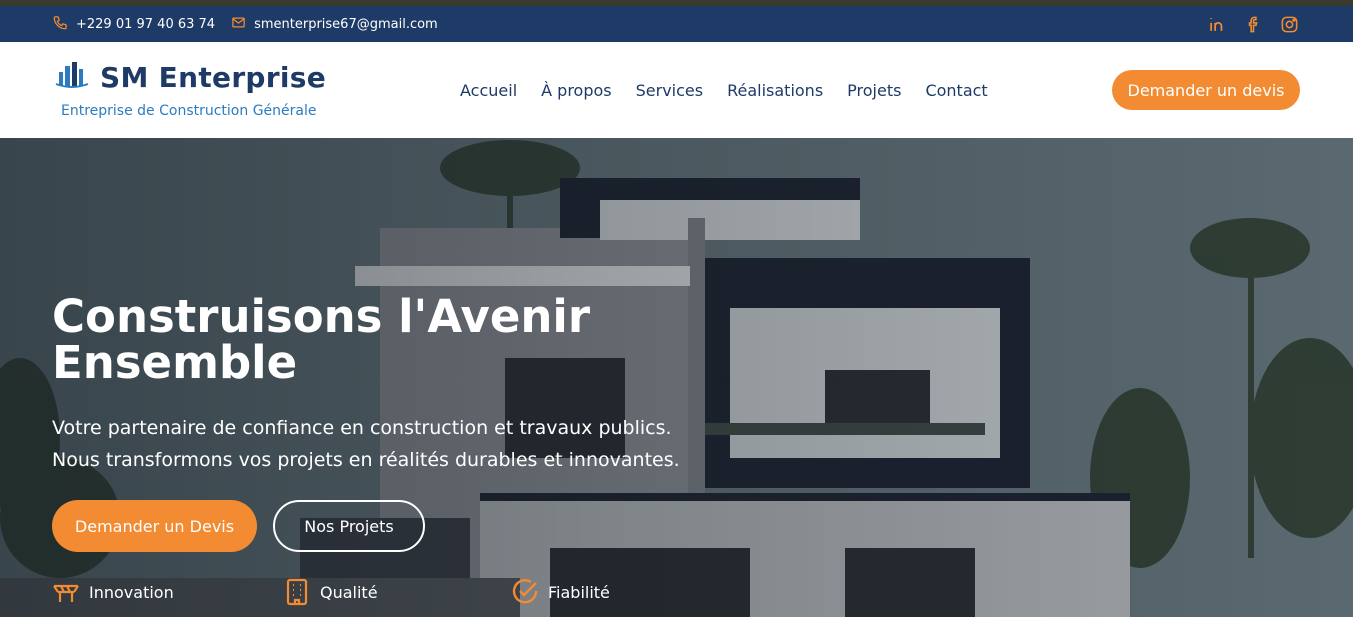 This screenshot has width=1353, height=617. Describe the element at coordinates (669, 90) in the screenshot. I see `nav-item-services: Services` at that location.